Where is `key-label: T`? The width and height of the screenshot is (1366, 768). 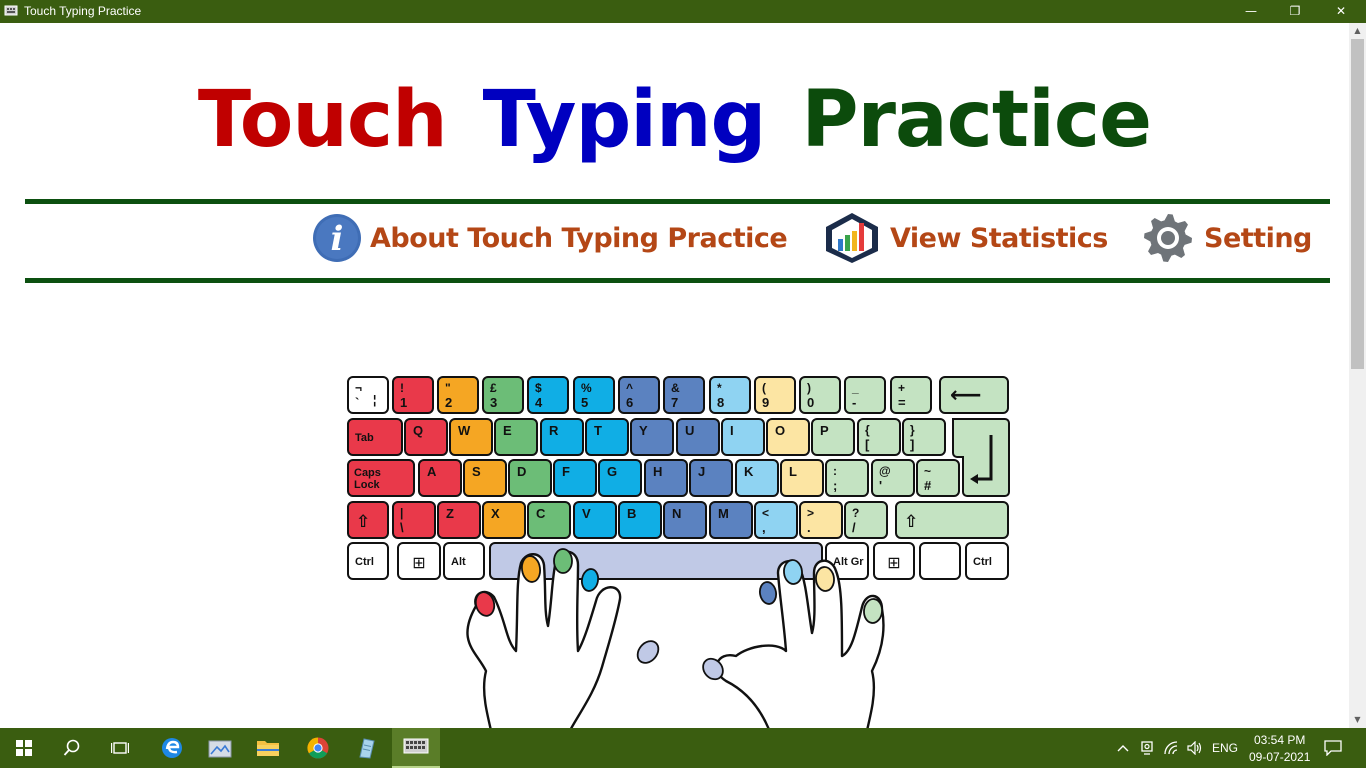 key-label: T is located at coordinates (598, 430).